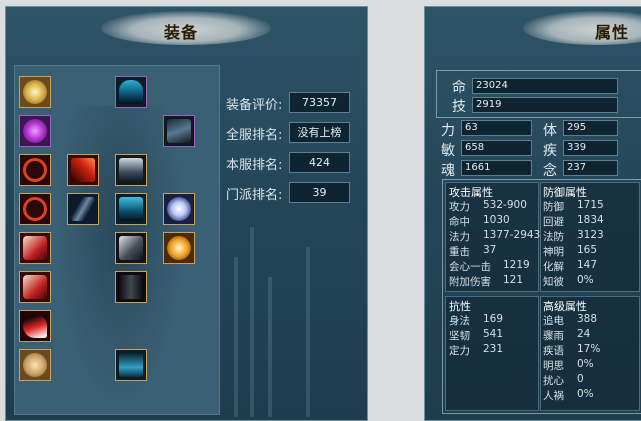 Image resolution: width=641 pixels, height=421 pixels. What do you see at coordinates (590, 205) in the screenshot?
I see `stat-value: 1715` at bounding box center [590, 205].